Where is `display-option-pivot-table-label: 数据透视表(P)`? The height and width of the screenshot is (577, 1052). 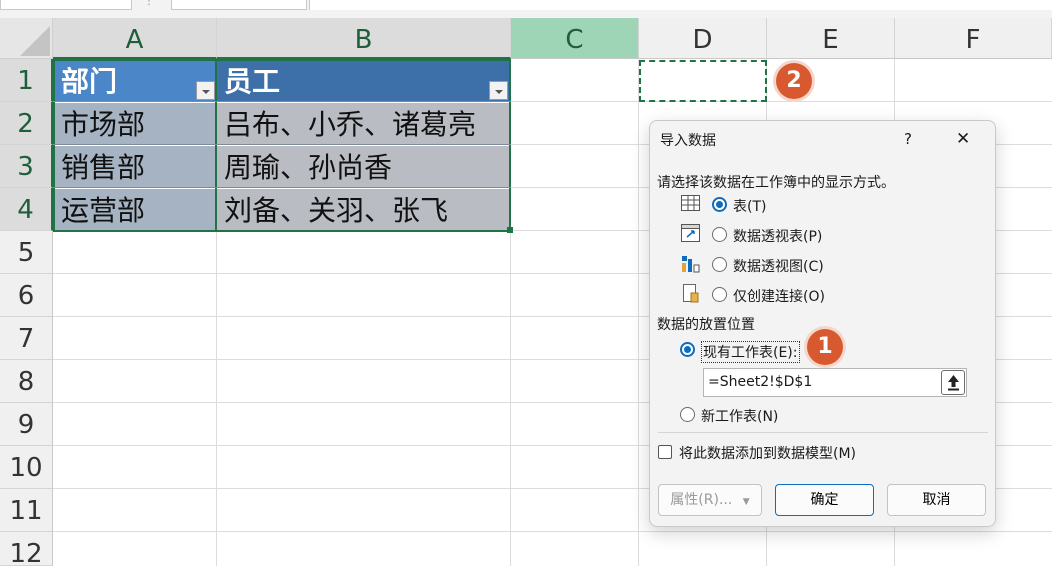 display-option-pivot-table-label: 数据透视表(P) is located at coordinates (777, 236).